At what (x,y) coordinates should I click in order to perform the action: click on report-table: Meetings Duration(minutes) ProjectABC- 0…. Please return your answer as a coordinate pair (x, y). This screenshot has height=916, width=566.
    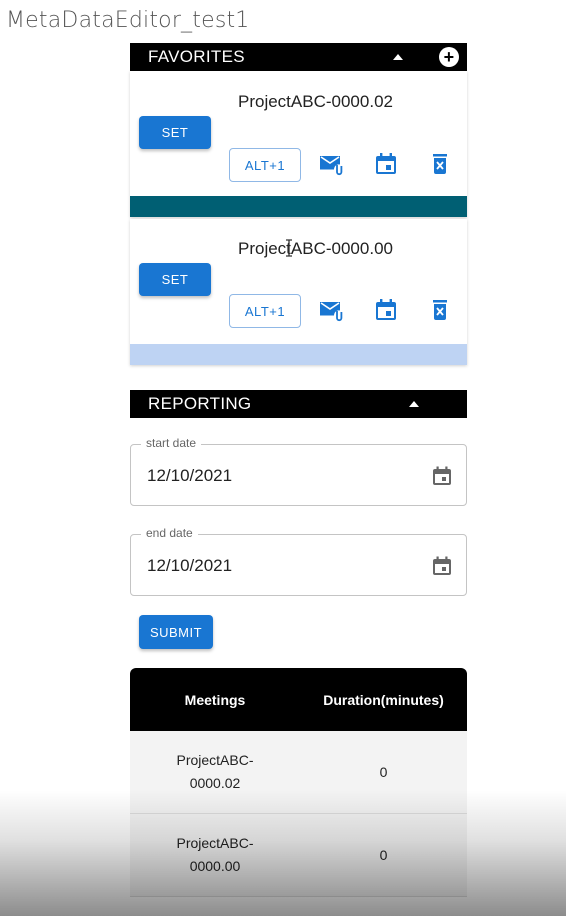
    Looking at the image, I should click on (298, 782).